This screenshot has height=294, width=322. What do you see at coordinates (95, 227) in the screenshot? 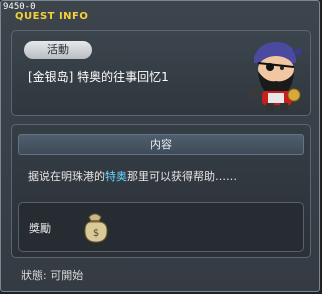
I see `money-bag-icon: $` at bounding box center [95, 227].